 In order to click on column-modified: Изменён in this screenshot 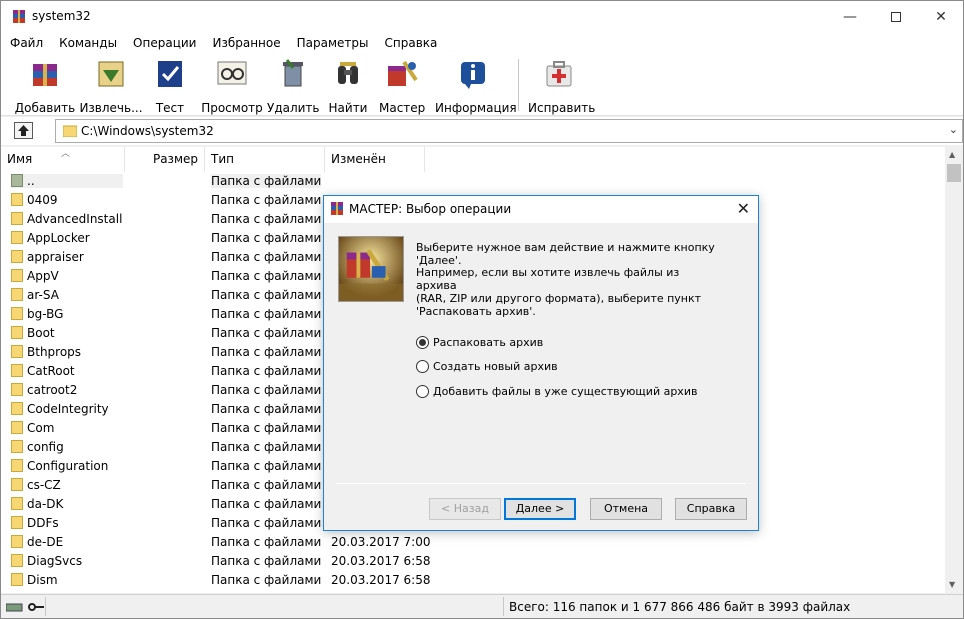, I will do `click(375, 159)`.